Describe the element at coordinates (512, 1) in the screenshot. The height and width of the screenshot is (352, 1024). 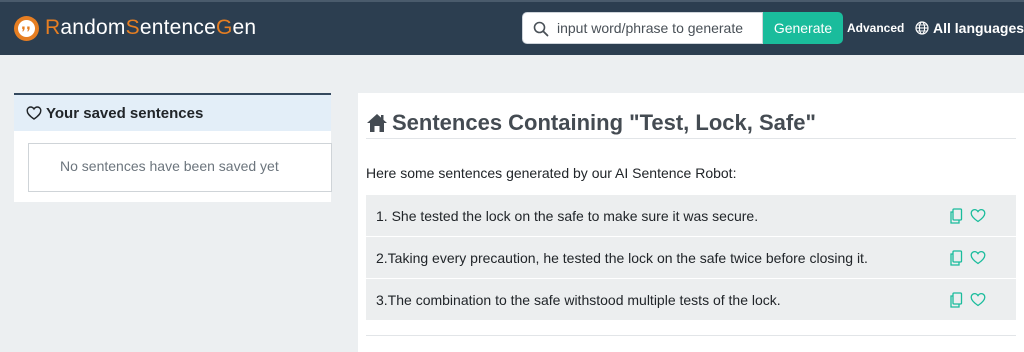
I see `top-border` at that location.